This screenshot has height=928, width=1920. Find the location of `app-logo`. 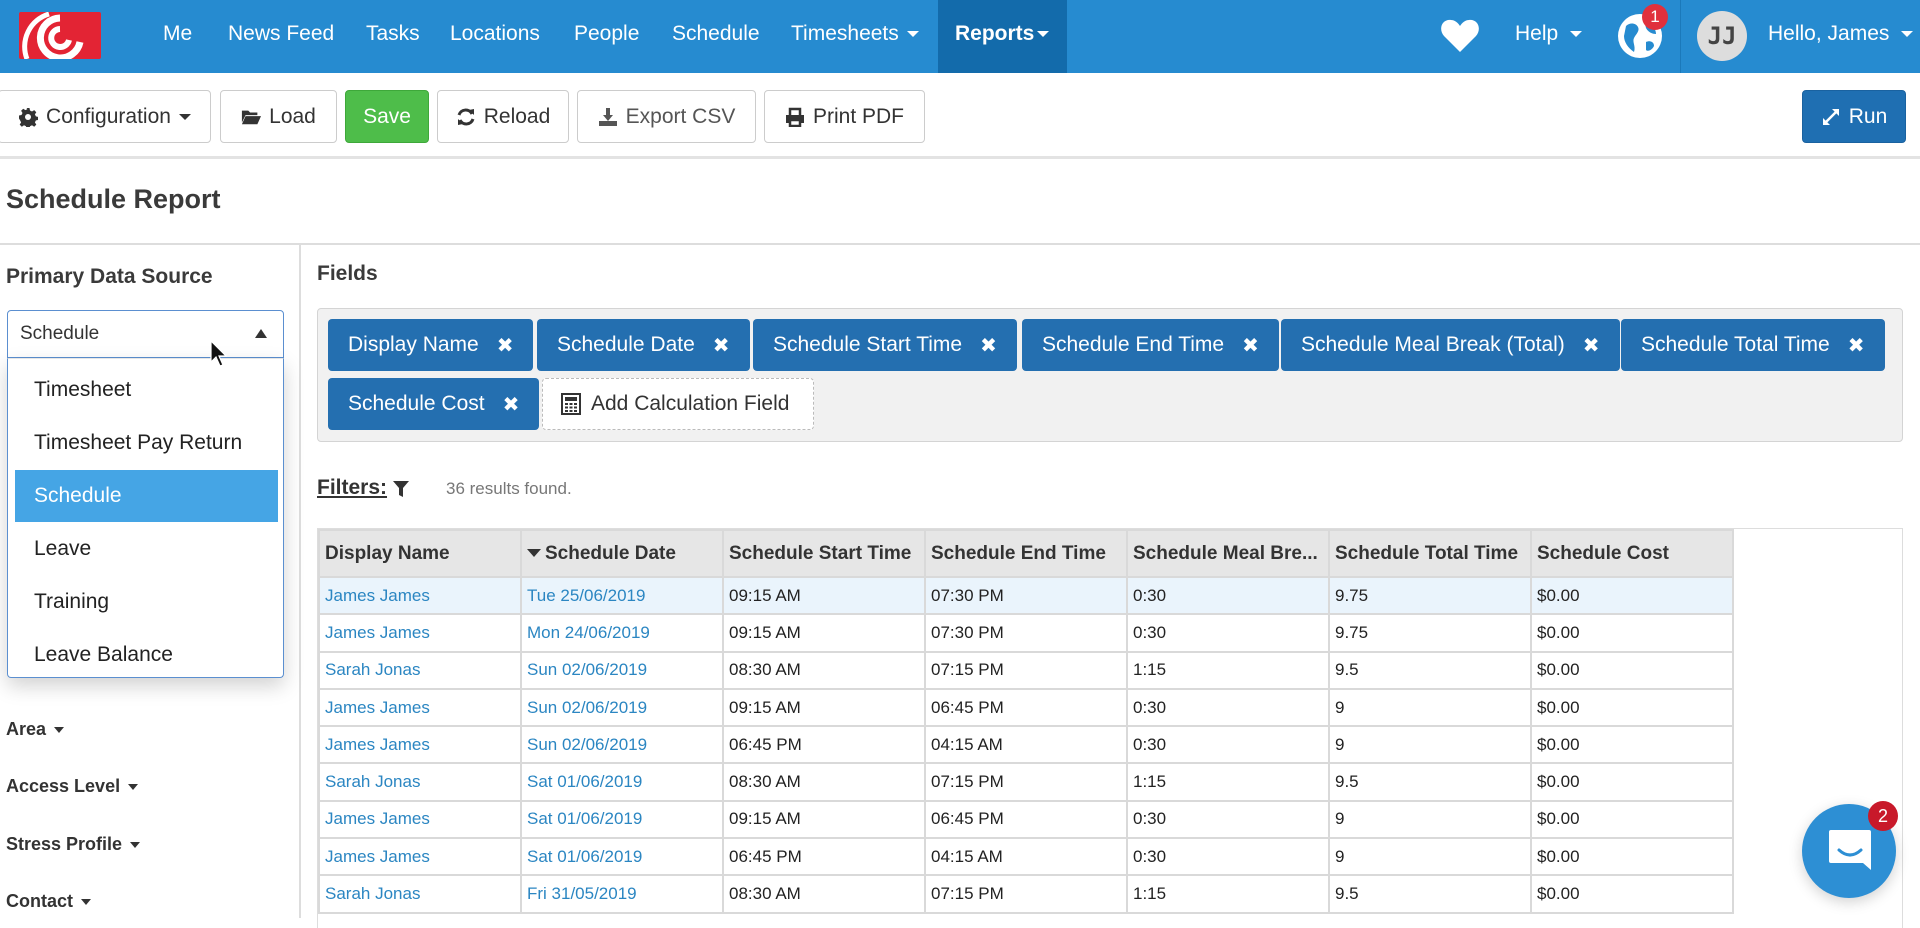

app-logo is located at coordinates (60, 35).